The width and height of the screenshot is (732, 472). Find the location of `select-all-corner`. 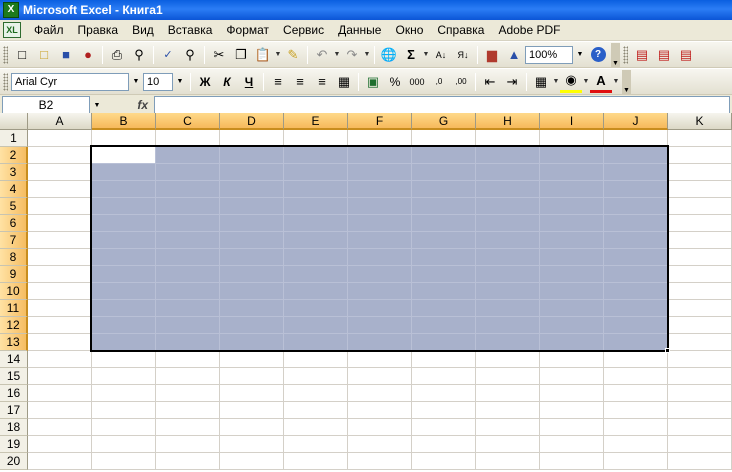

select-all-corner is located at coordinates (14, 121).